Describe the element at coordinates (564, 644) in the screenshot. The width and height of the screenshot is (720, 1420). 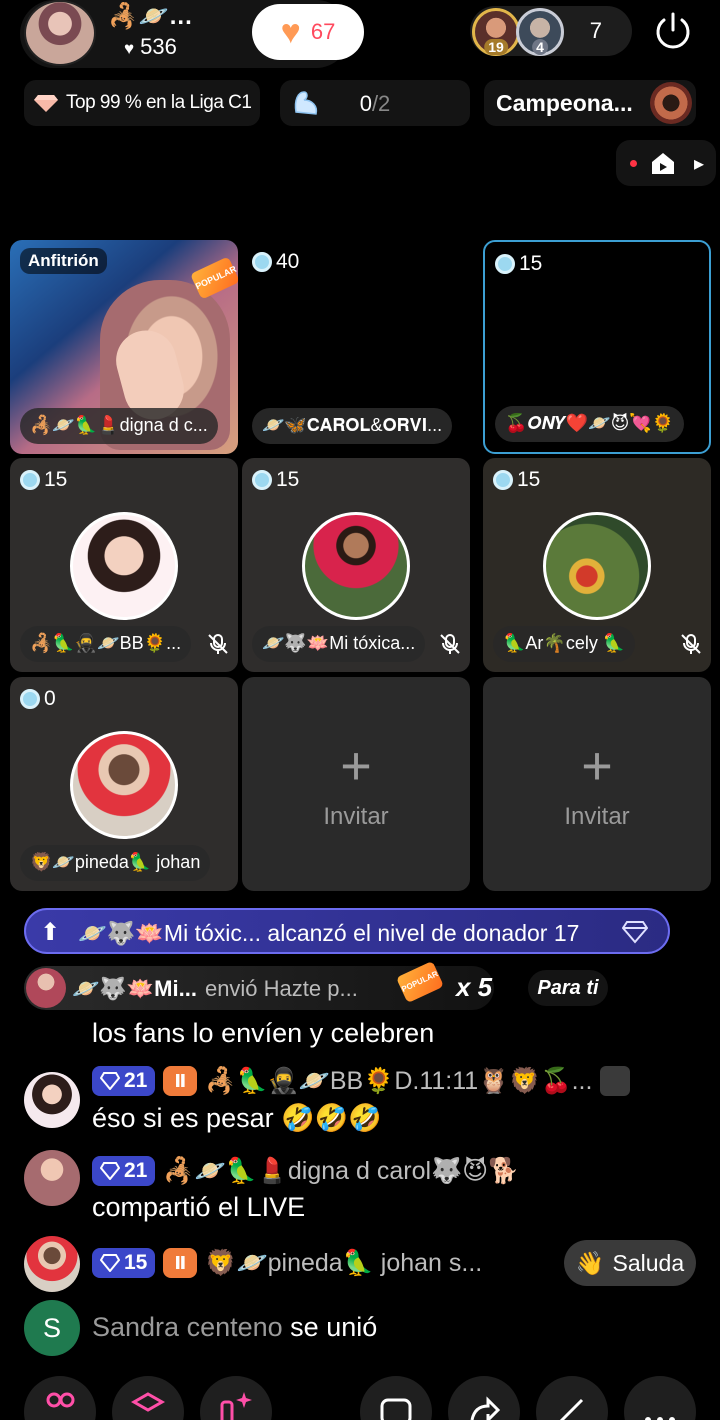
I see `guest-name: 🦜Ar🌴cely 🦜` at that location.